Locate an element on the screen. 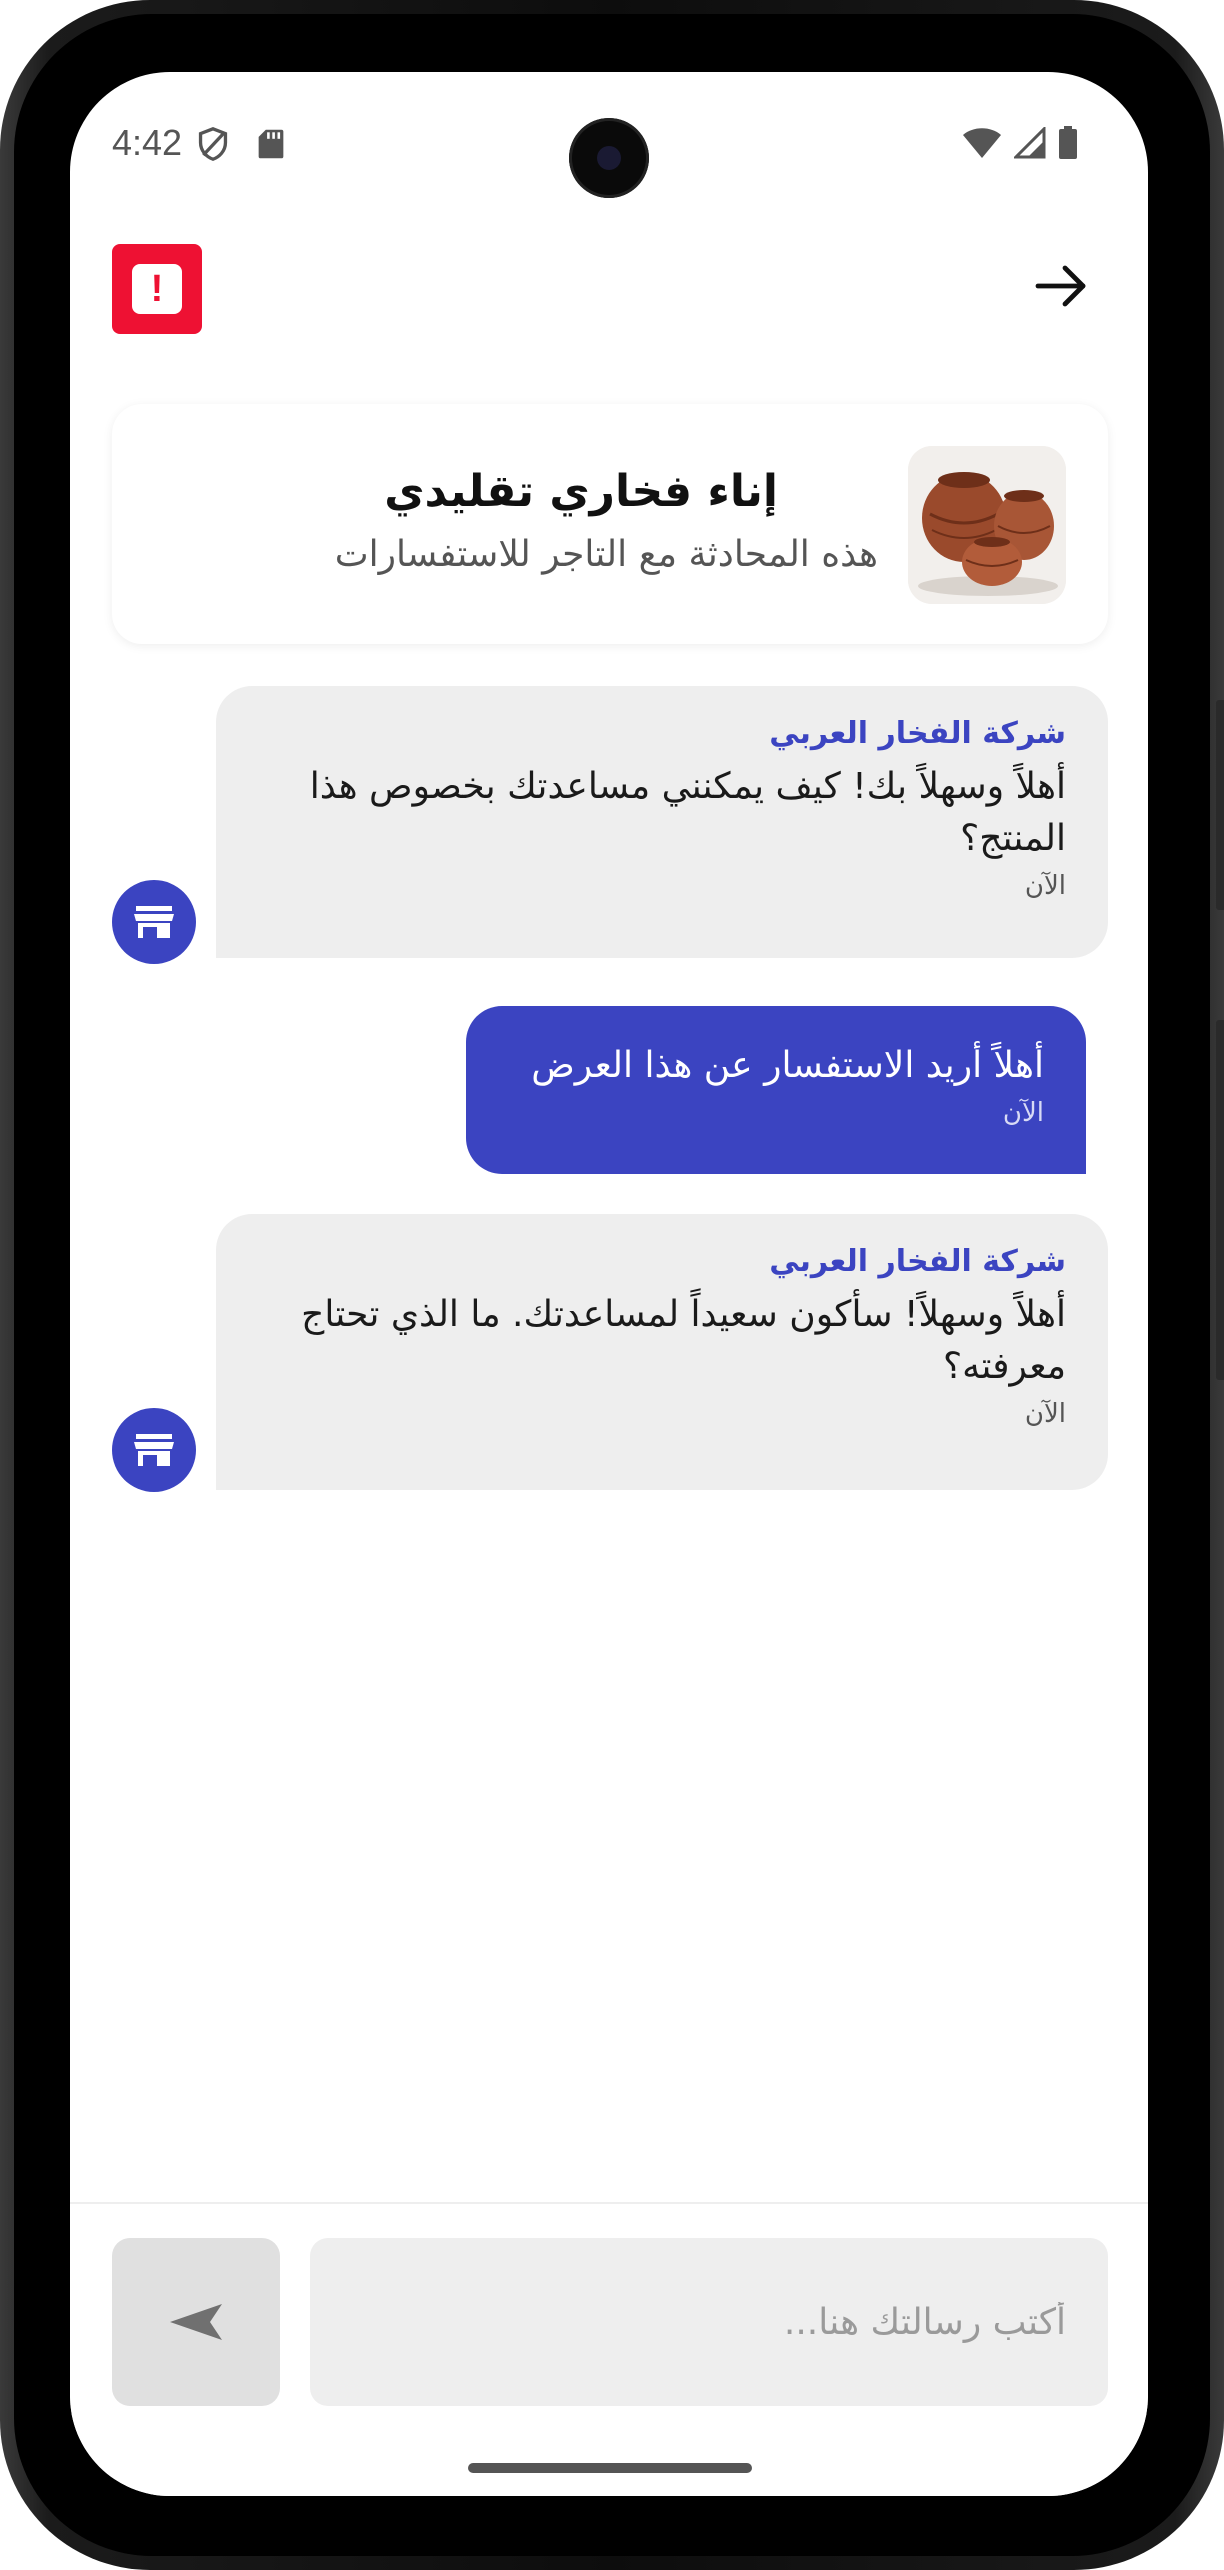 This screenshot has height=2570, width=1224. message-input is located at coordinates (709, 2322).